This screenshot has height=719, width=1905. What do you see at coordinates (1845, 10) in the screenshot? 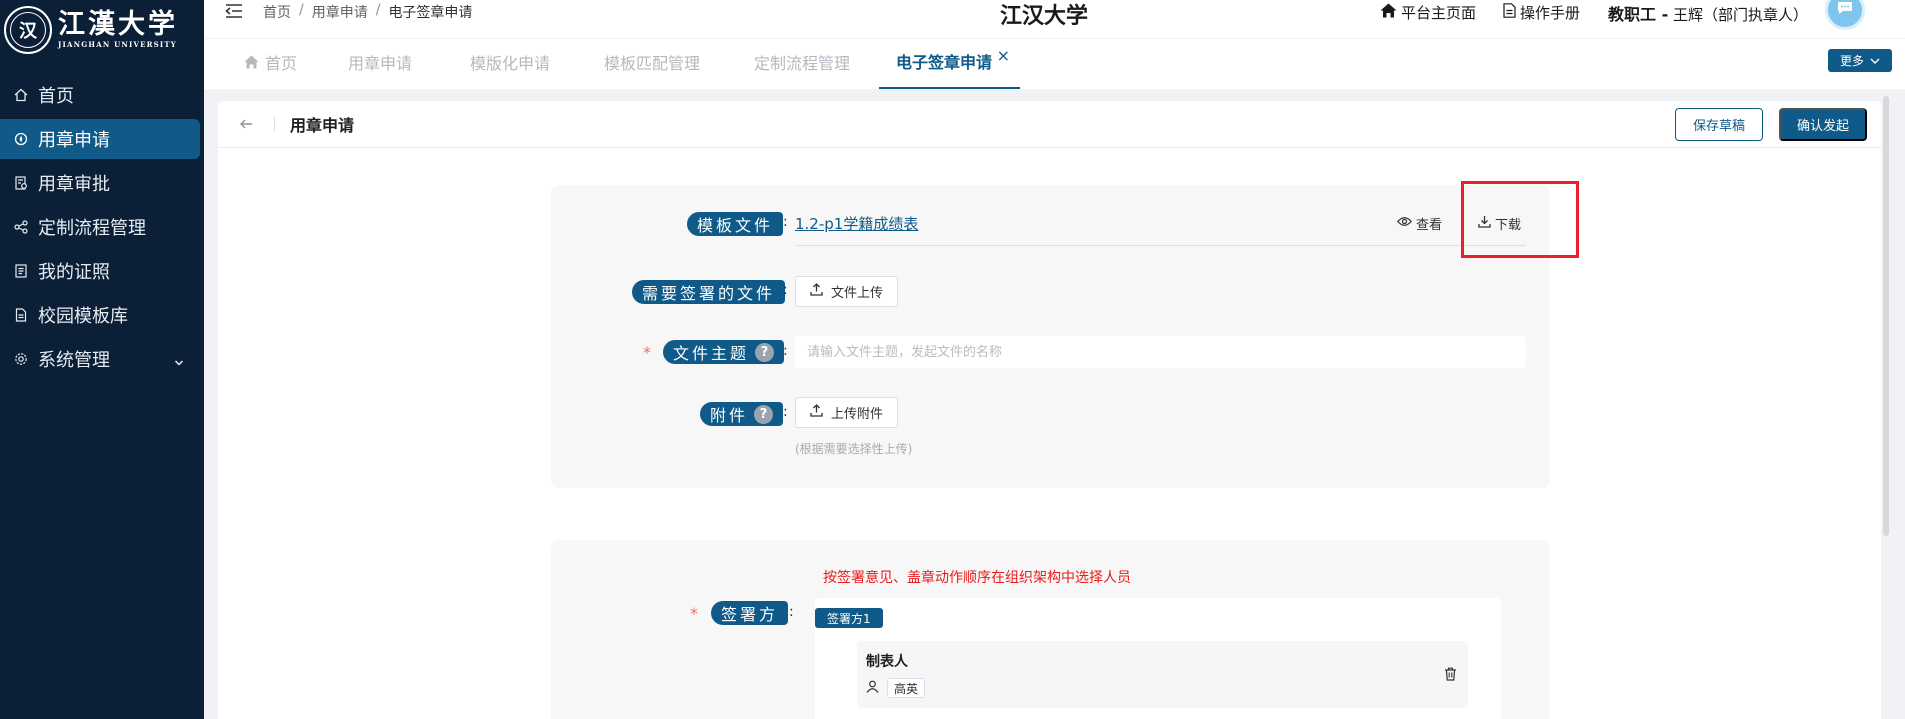
I see `chat-bubble-icon` at bounding box center [1845, 10].